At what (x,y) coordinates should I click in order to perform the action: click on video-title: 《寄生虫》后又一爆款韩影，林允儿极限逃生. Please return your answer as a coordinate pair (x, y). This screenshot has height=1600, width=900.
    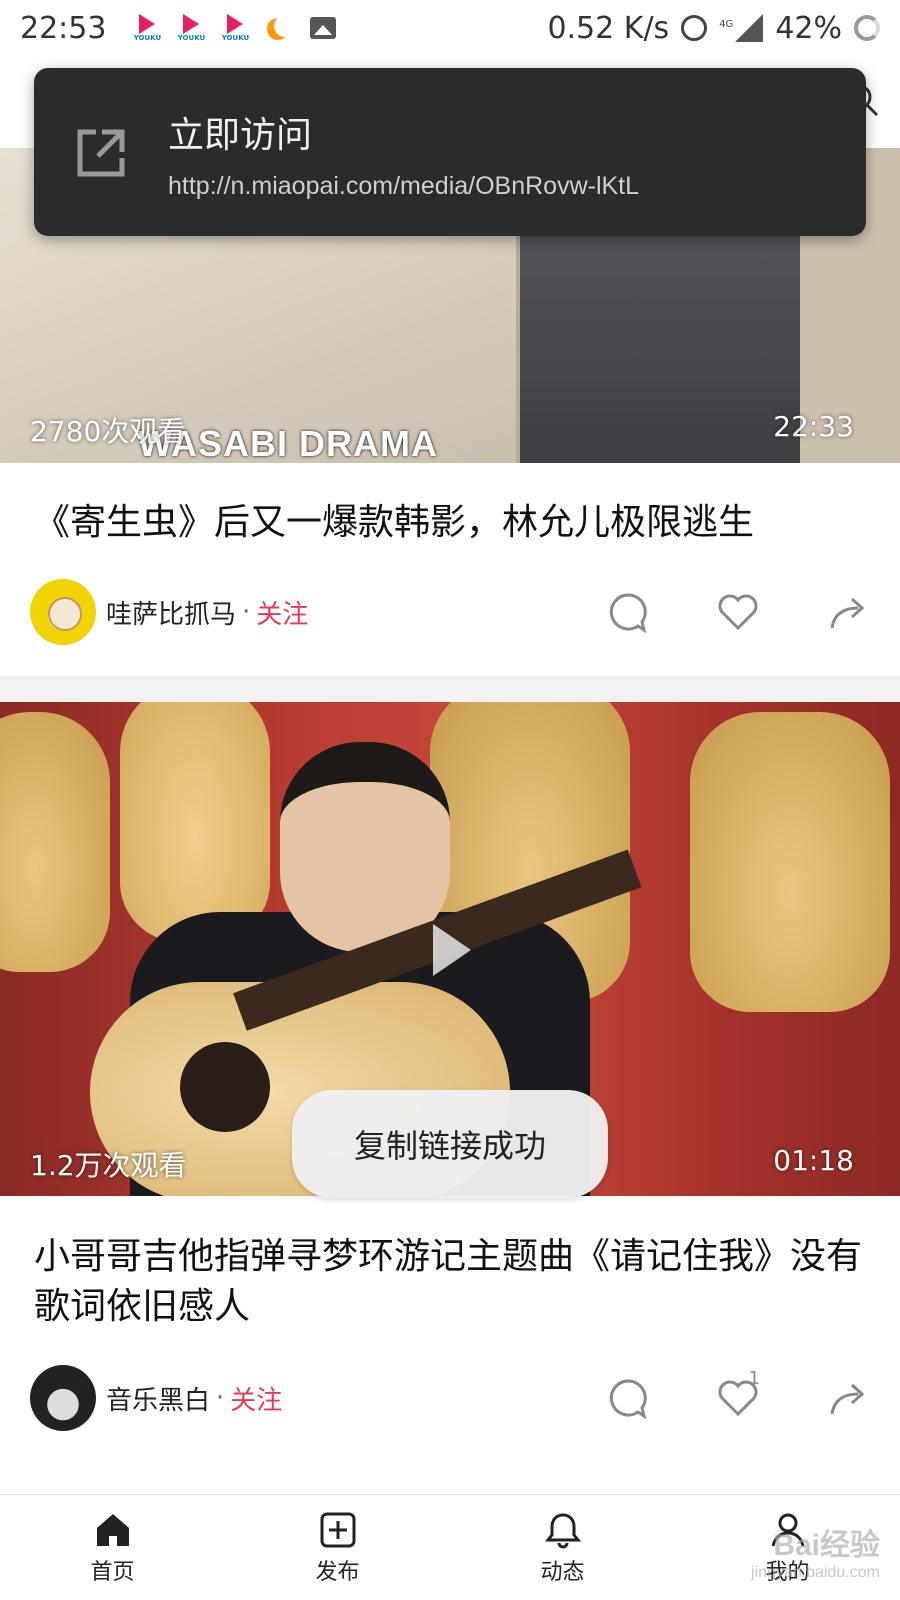
    Looking at the image, I should click on (449, 523).